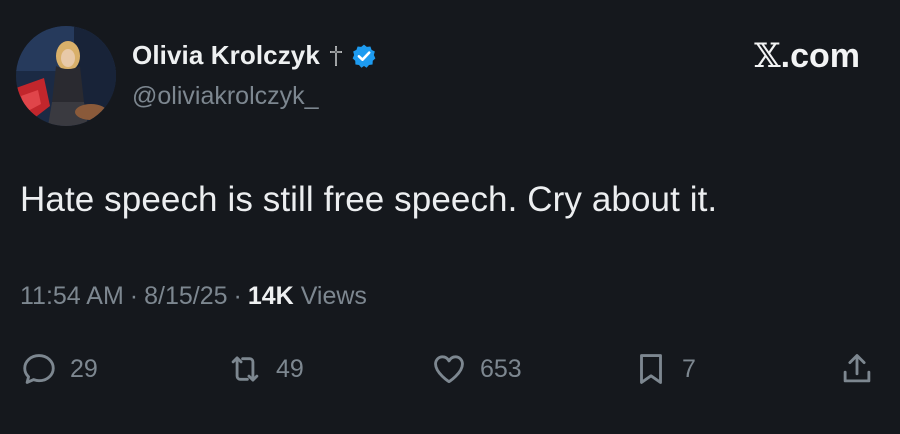 Image resolution: width=900 pixels, height=434 pixels. Describe the element at coordinates (72, 296) in the screenshot. I see `tweet-time: 11:54 AM` at that location.